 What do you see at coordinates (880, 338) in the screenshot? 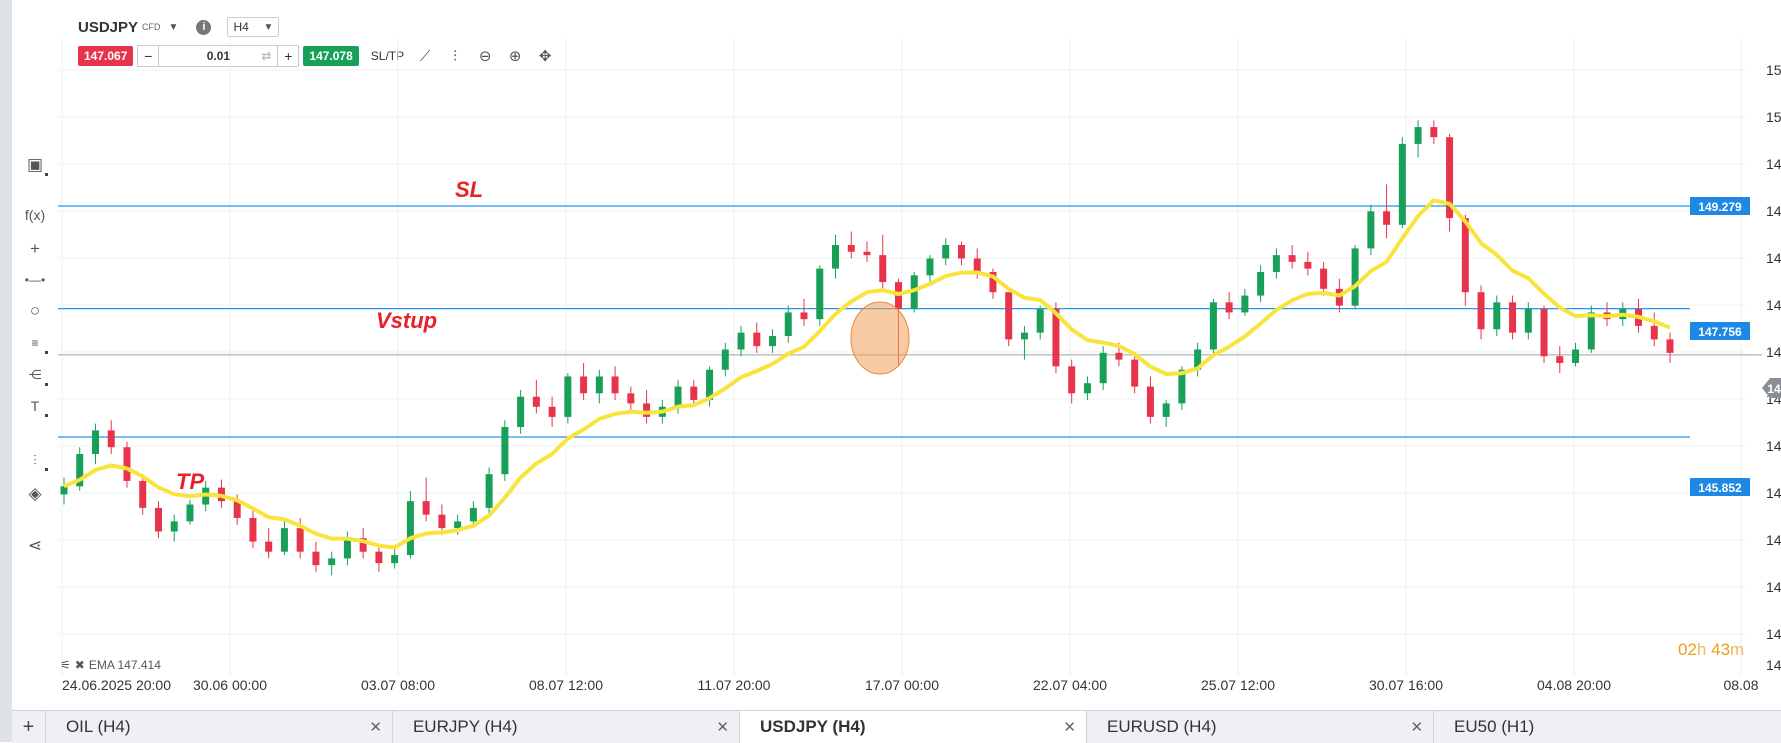
I see `entry-highlight` at bounding box center [880, 338].